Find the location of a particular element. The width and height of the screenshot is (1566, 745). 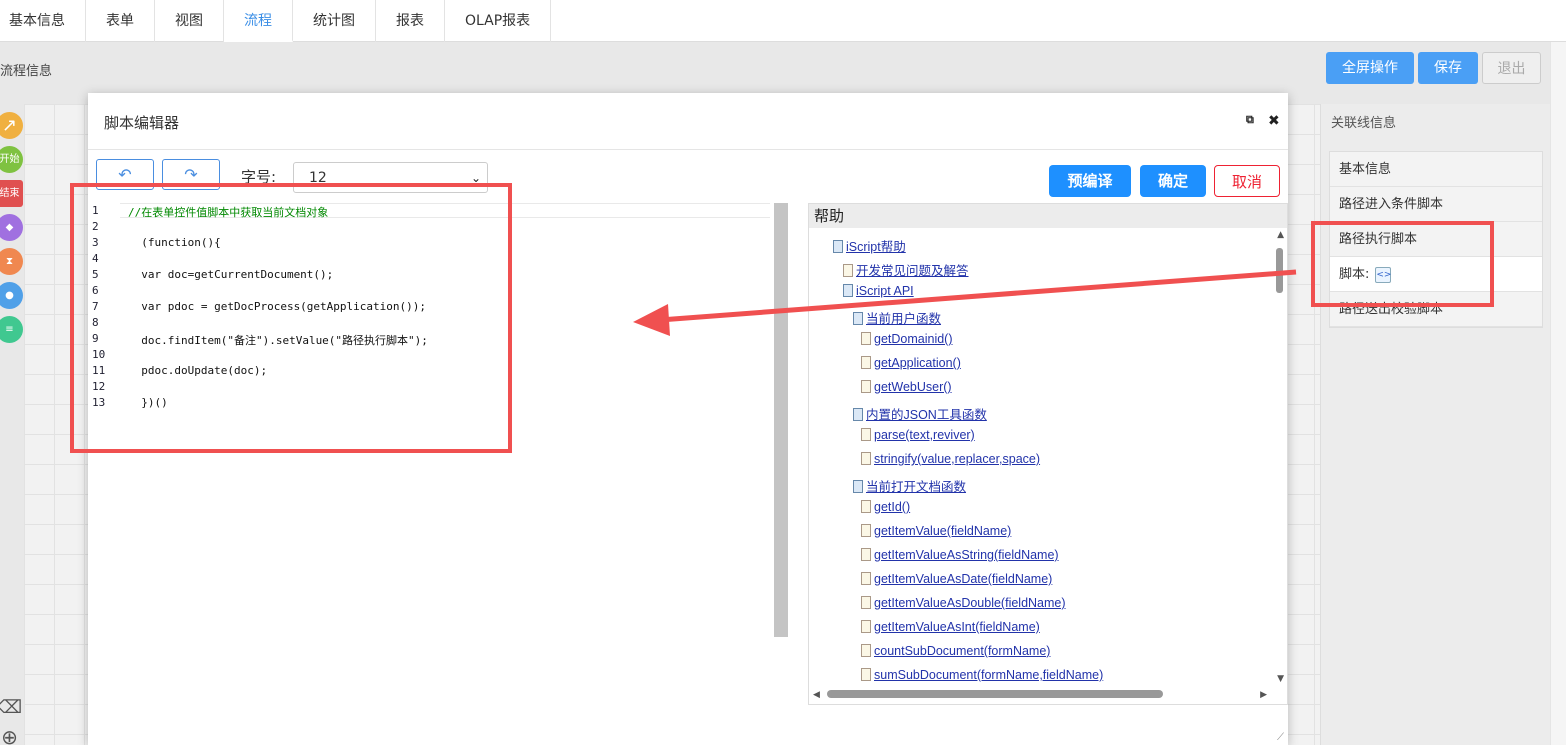

start-label: 开始 is located at coordinates (10, 159).